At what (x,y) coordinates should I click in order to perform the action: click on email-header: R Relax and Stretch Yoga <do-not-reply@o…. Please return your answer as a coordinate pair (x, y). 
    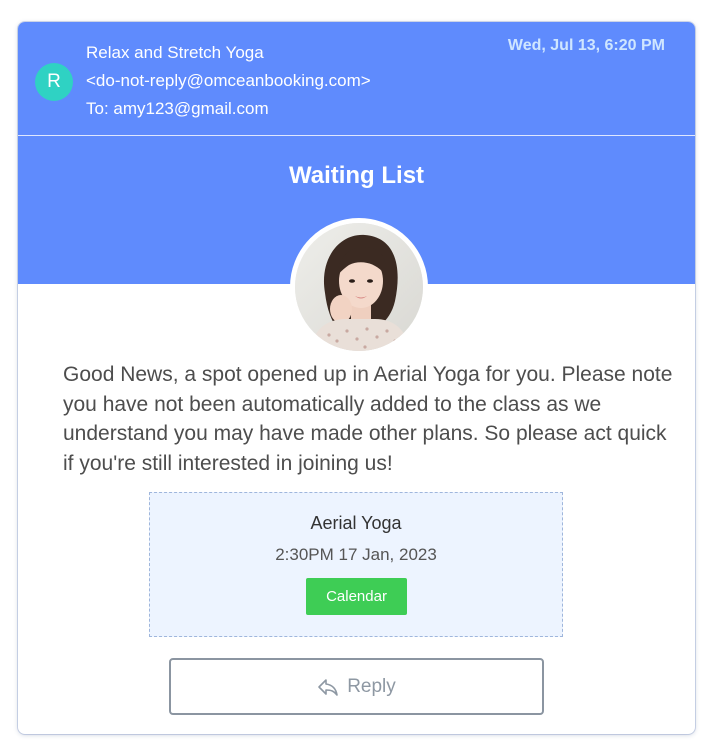
    Looking at the image, I should click on (356, 79).